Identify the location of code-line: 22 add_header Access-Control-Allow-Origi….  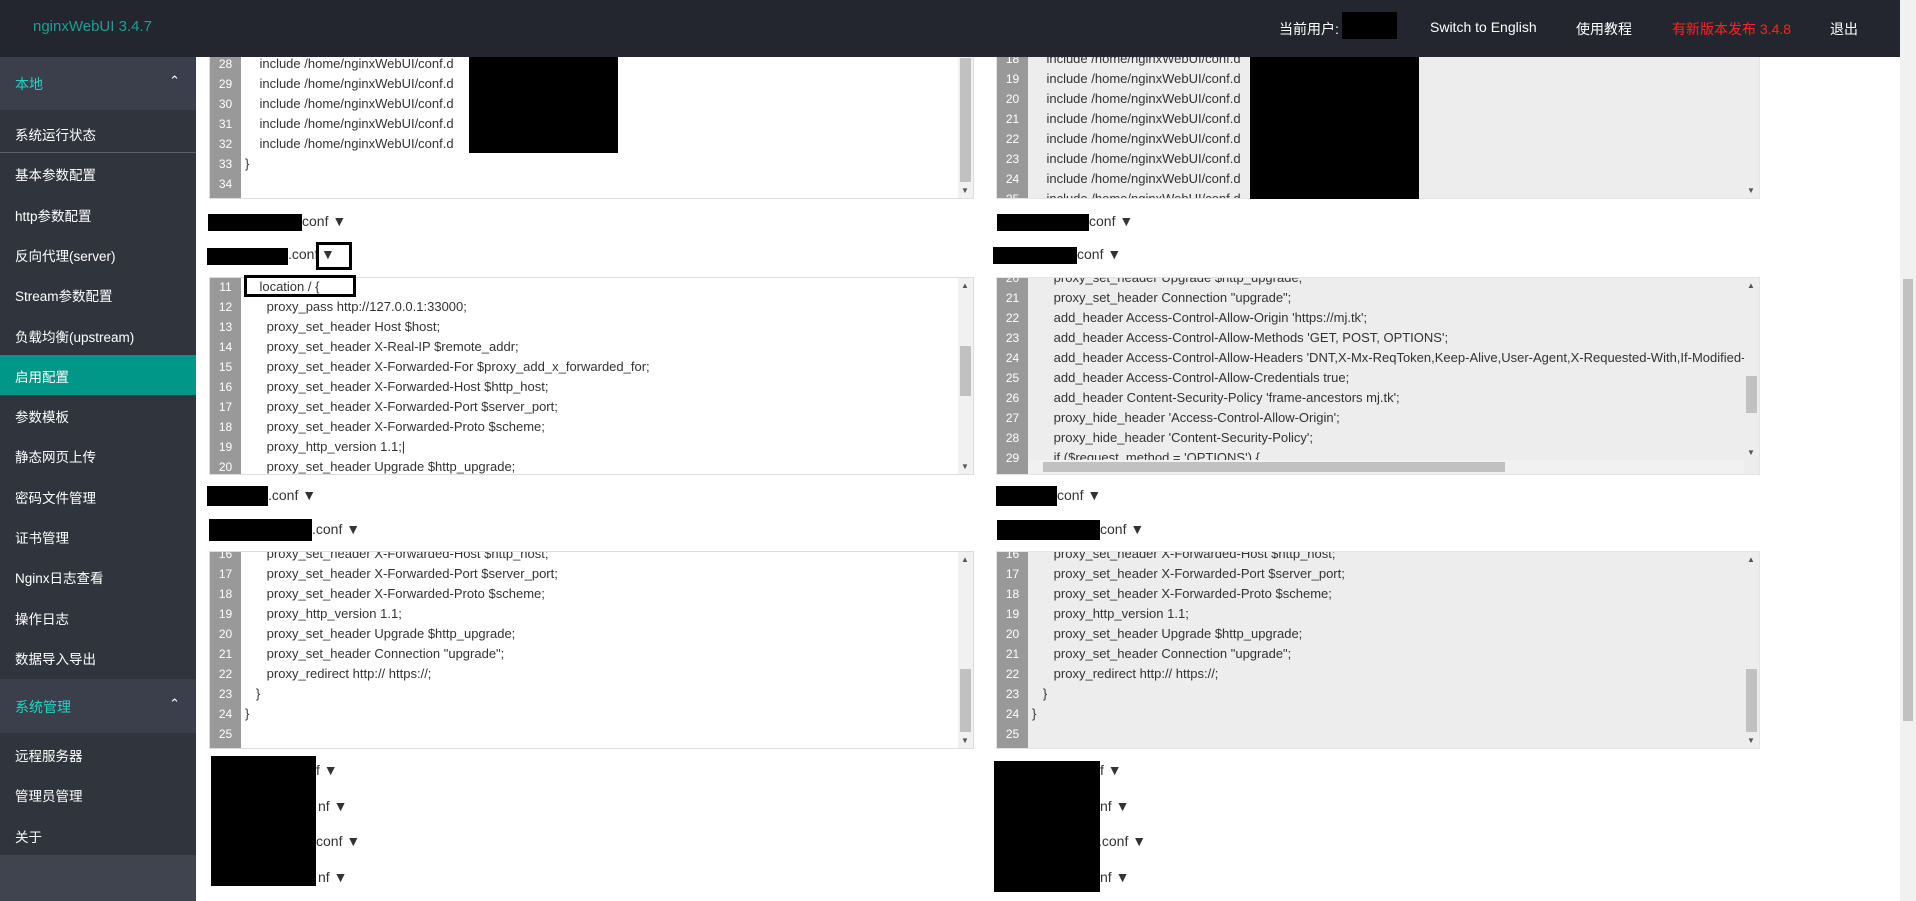
(1378, 318).